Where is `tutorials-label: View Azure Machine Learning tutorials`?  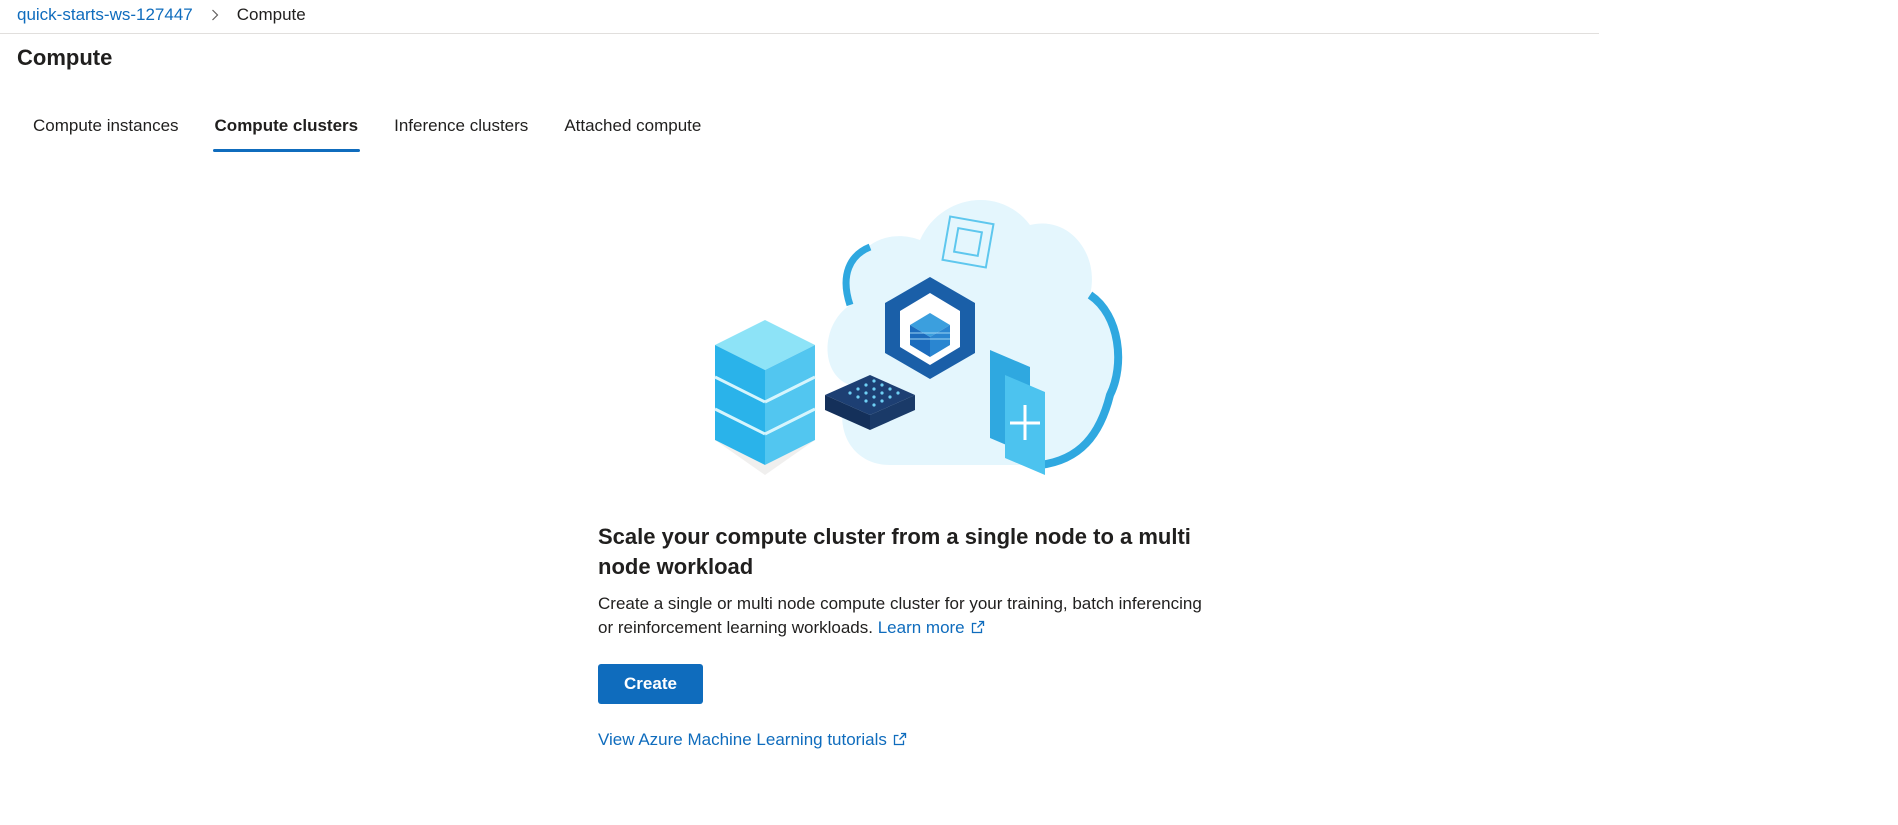 tutorials-label: View Azure Machine Learning tutorials is located at coordinates (742, 739).